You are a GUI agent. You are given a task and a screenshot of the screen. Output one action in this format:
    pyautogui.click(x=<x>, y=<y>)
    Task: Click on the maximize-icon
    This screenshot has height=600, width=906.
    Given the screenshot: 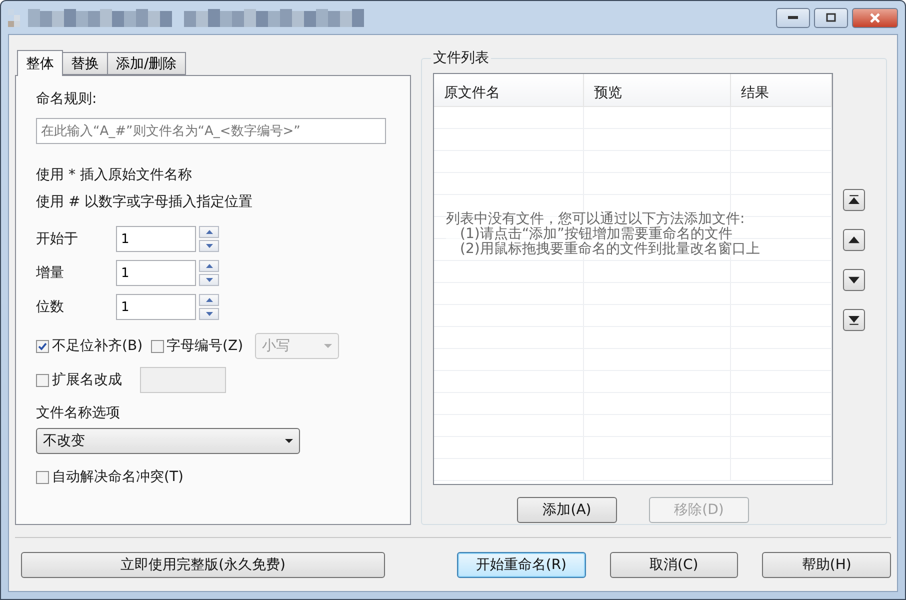 What is the action you would take?
    pyautogui.click(x=831, y=17)
    